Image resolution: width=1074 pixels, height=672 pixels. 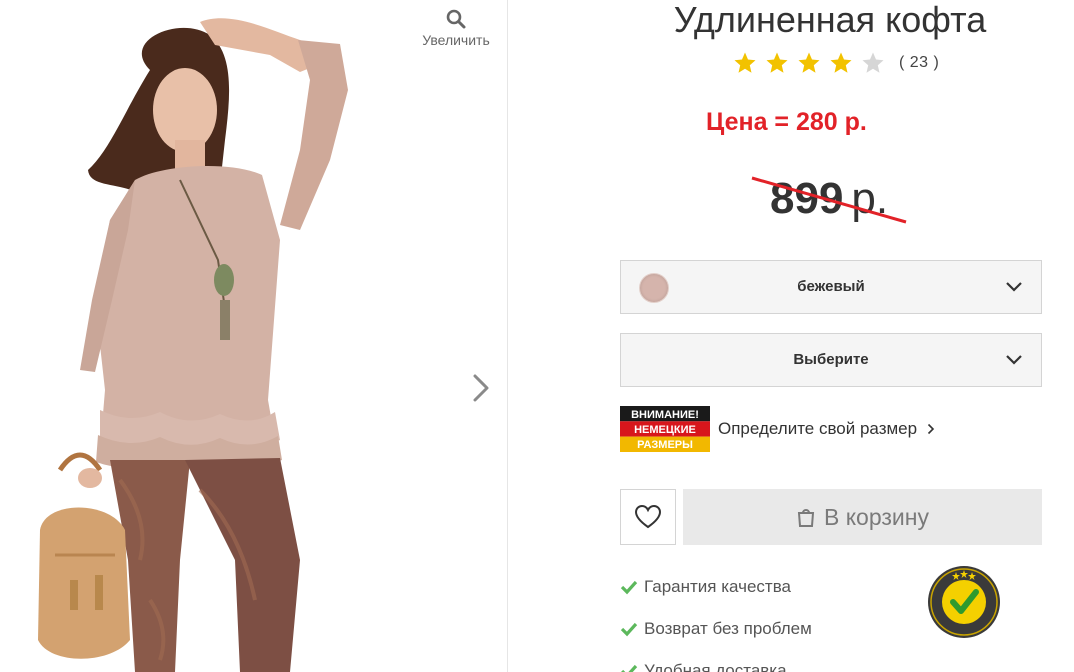 I want to click on size-select: Выберите, so click(x=831, y=360).